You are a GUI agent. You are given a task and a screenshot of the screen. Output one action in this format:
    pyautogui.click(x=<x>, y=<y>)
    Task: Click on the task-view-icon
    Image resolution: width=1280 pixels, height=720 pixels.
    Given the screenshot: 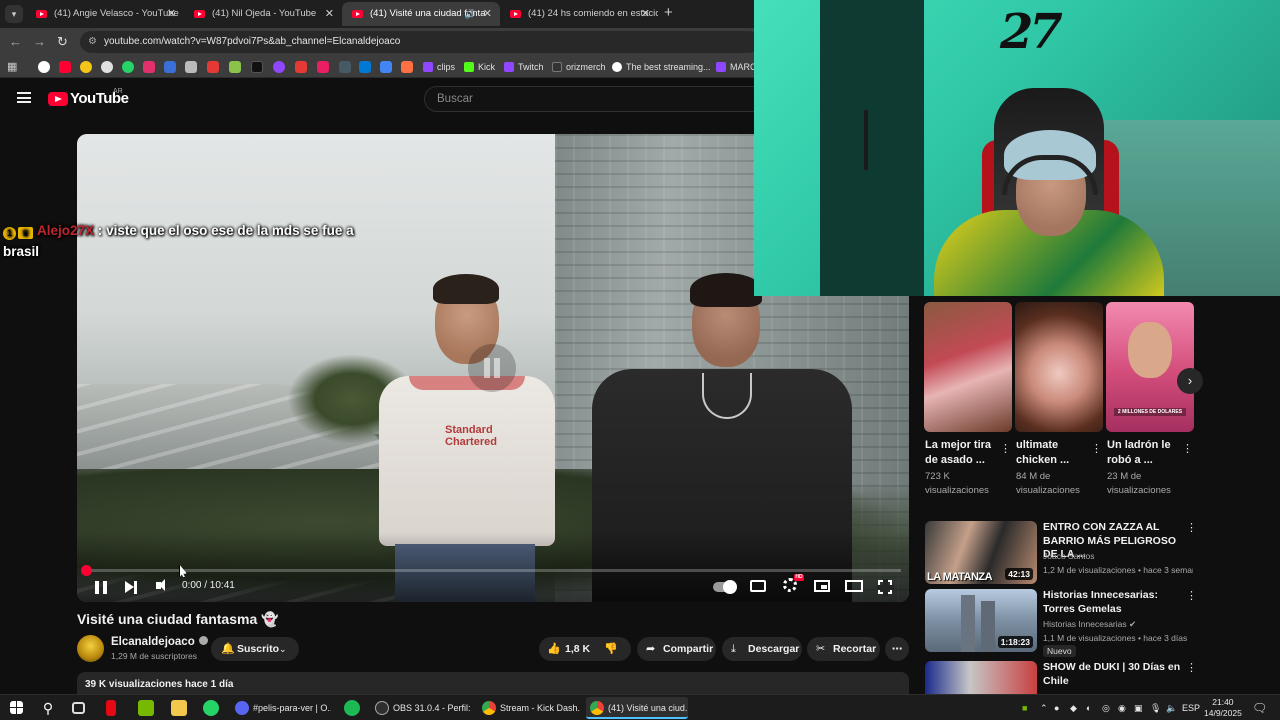 What is the action you would take?
    pyautogui.click(x=78, y=708)
    